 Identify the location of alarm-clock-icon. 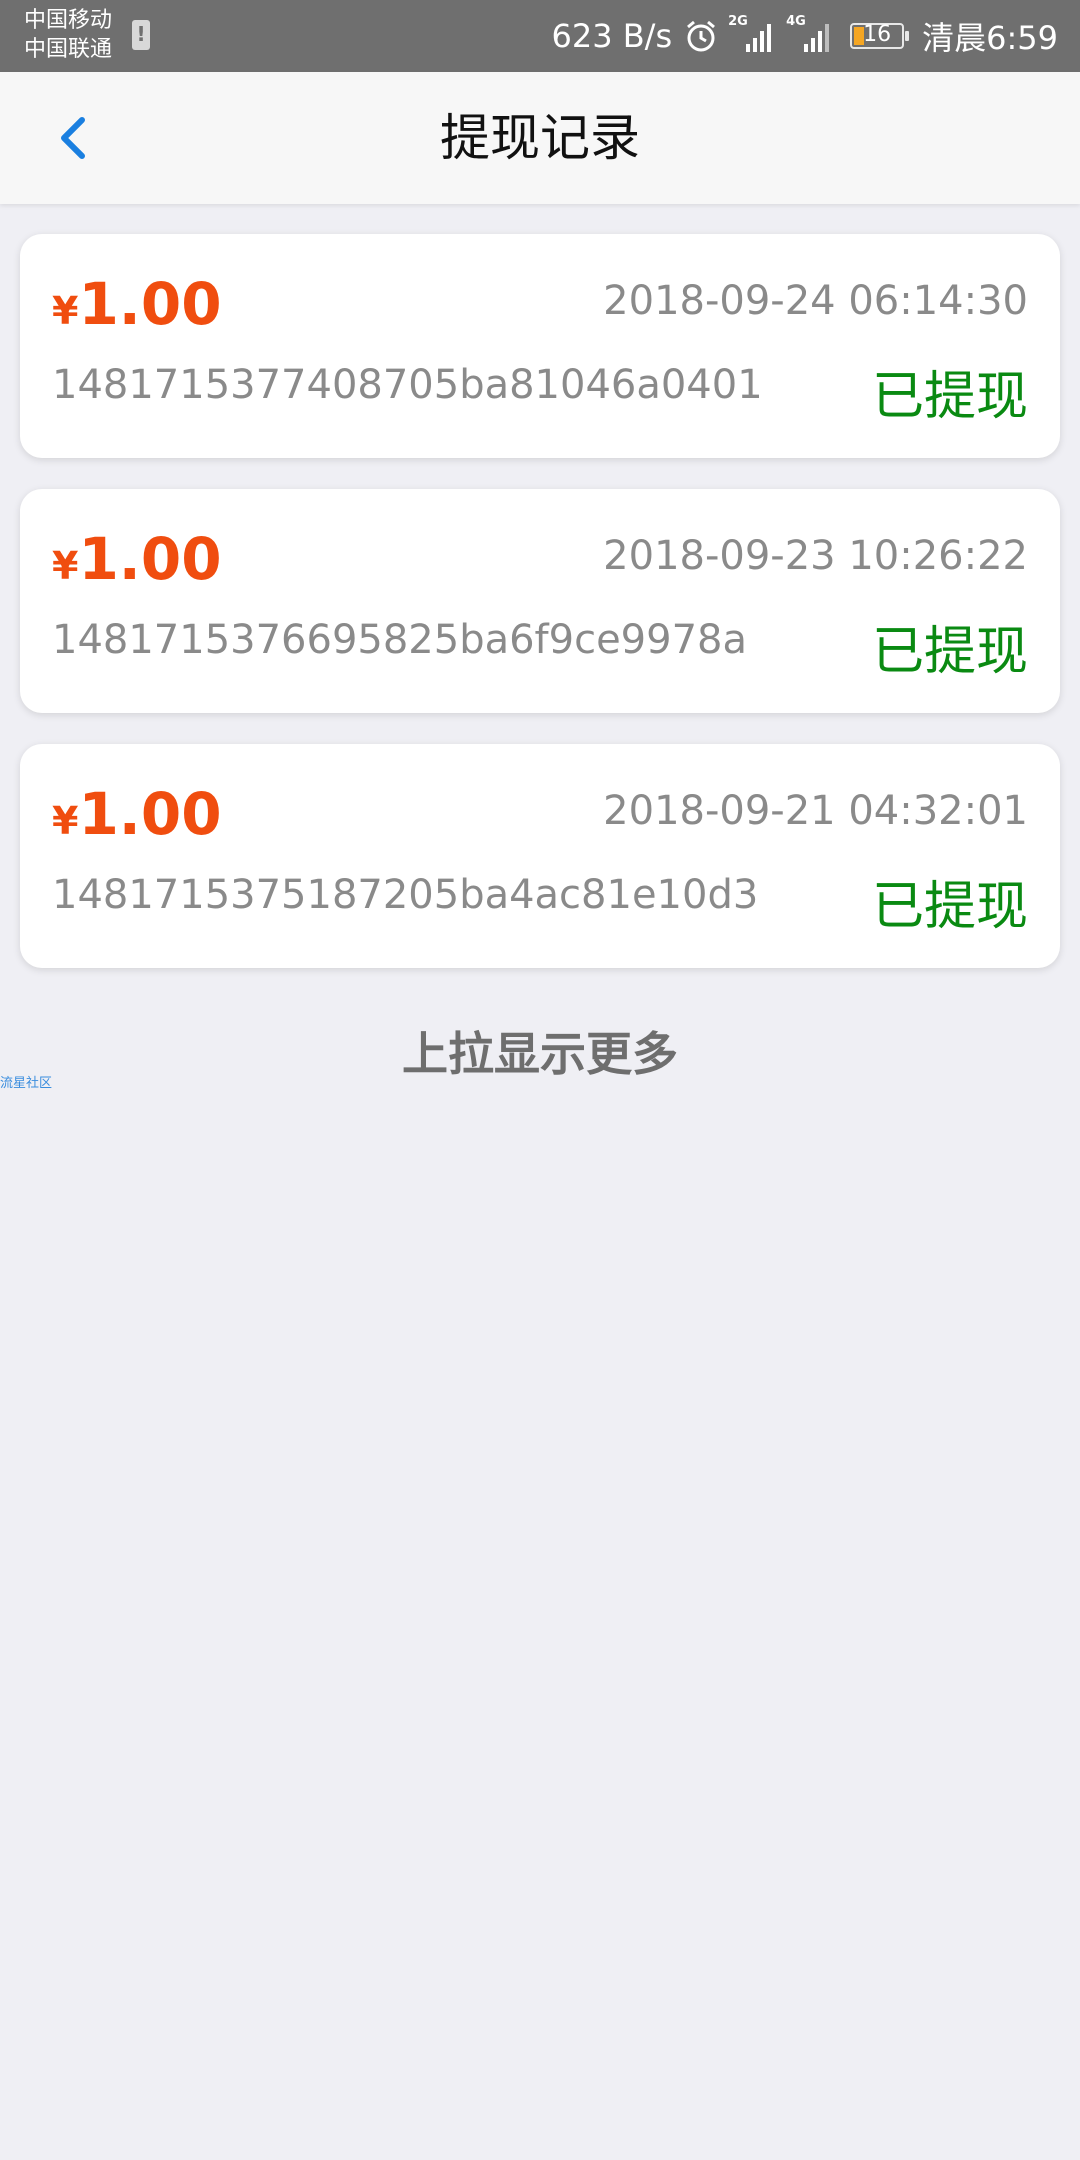
(701, 36).